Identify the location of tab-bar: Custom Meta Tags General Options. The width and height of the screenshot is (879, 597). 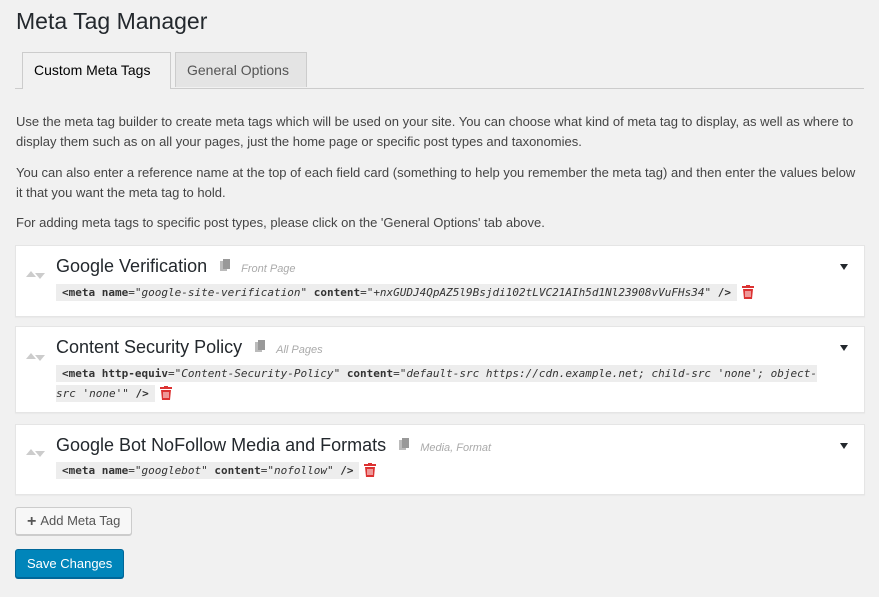
(439, 70).